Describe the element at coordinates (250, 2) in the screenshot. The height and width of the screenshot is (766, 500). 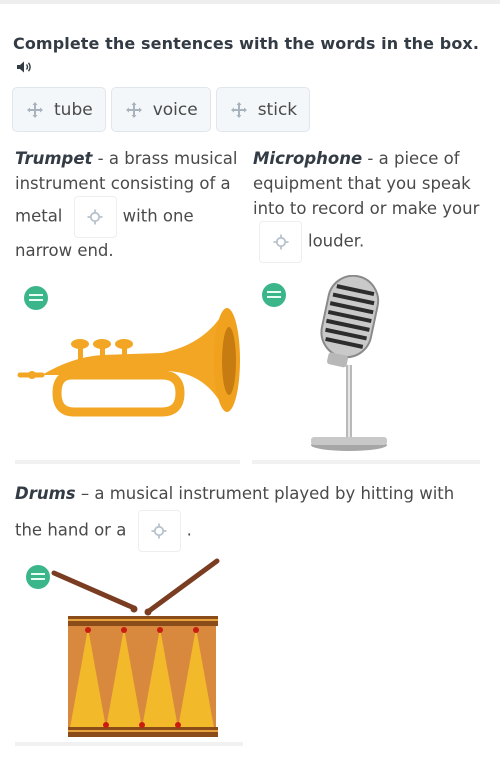
I see `top-bar` at that location.